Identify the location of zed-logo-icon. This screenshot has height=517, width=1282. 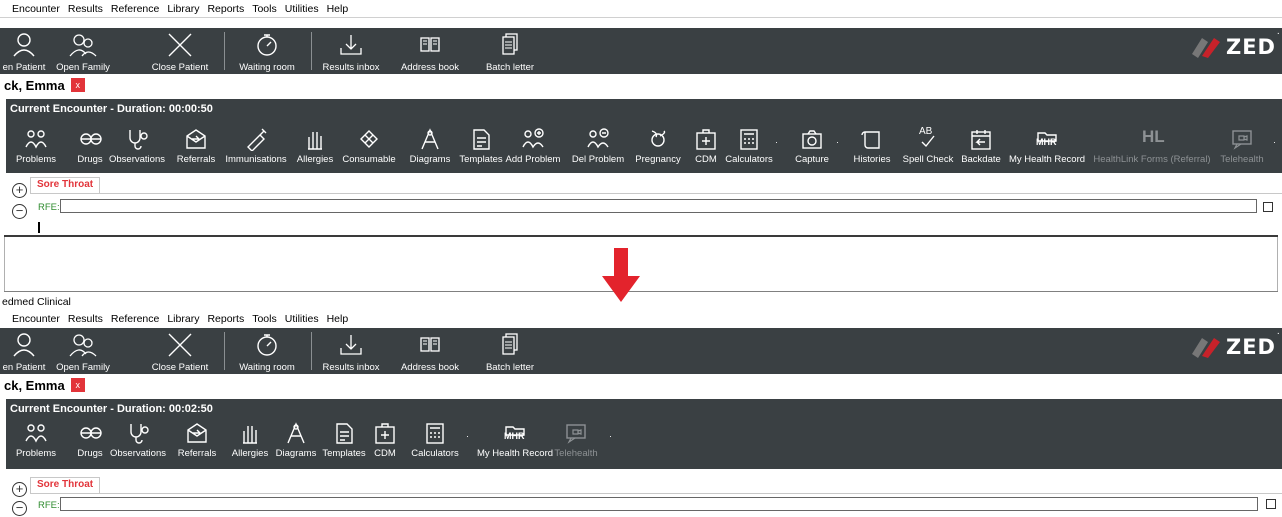
(1205, 48).